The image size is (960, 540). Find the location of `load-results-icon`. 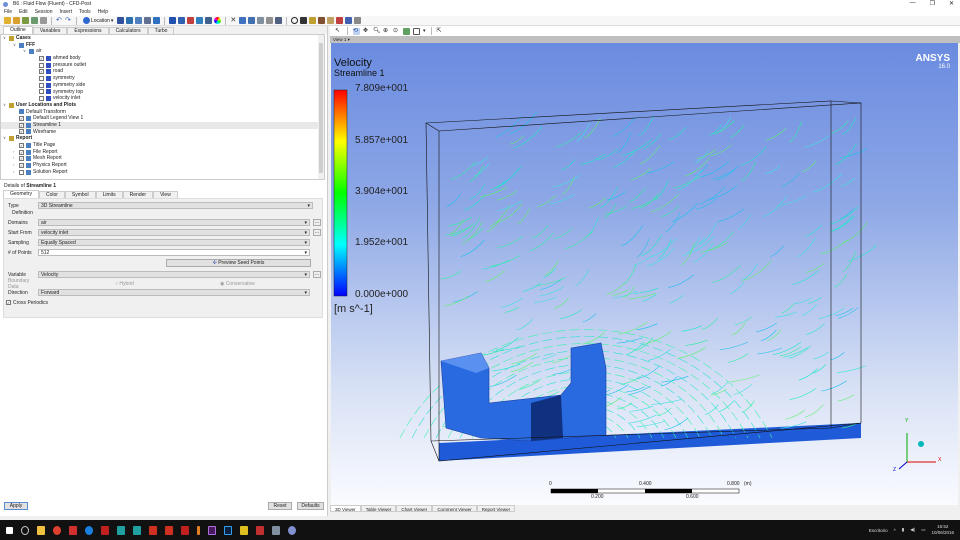

load-results-icon is located at coordinates (25, 20).